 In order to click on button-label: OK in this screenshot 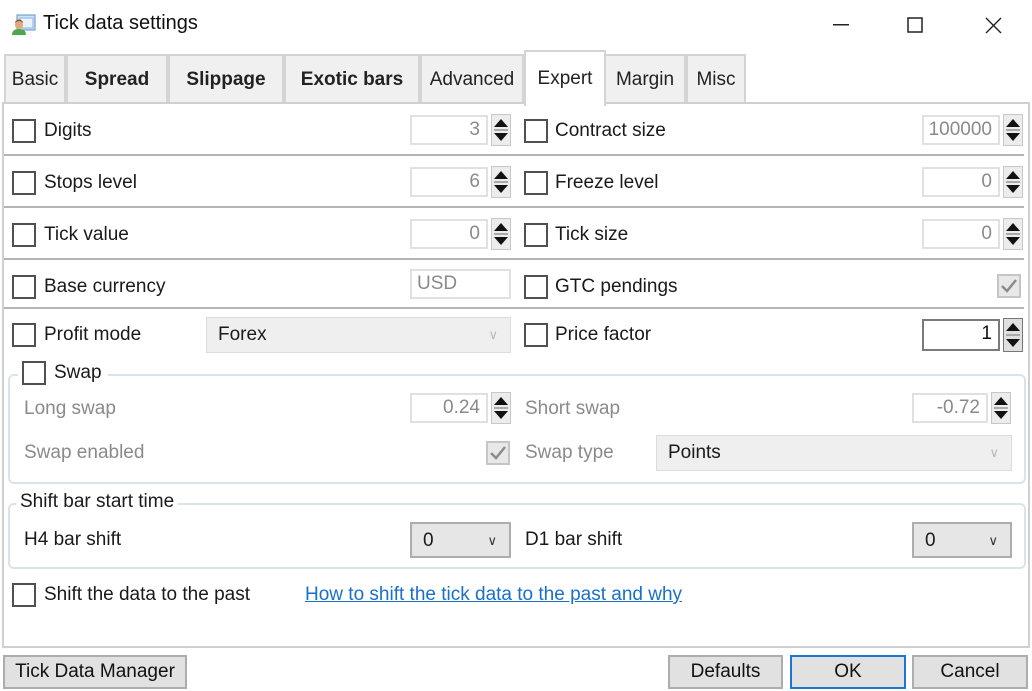, I will do `click(848, 671)`.